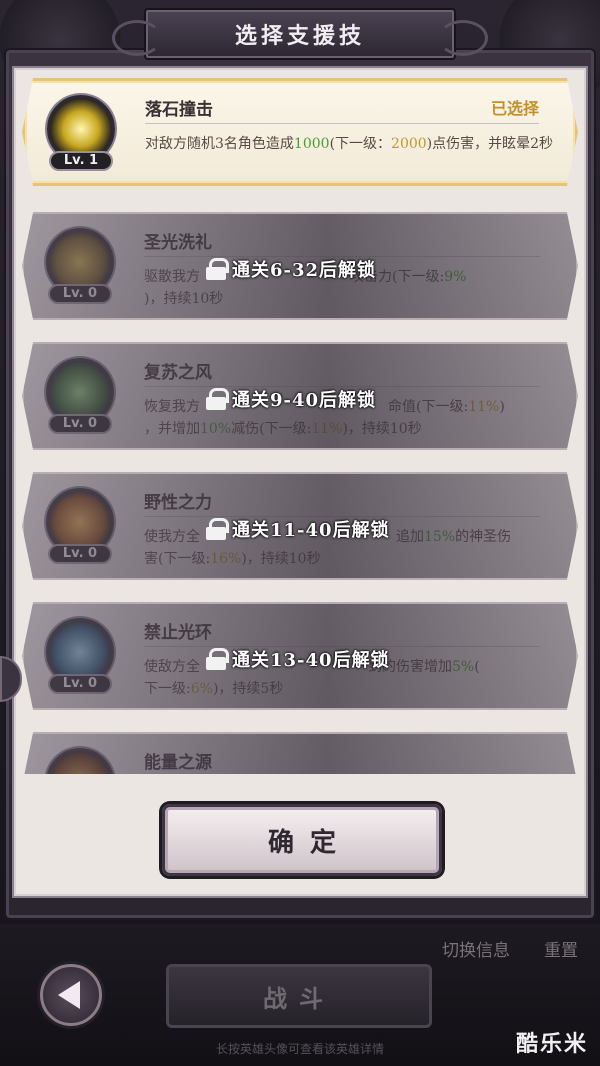 The image size is (600, 1066). What do you see at coordinates (302, 840) in the screenshot?
I see `confirm-button: 确定` at bounding box center [302, 840].